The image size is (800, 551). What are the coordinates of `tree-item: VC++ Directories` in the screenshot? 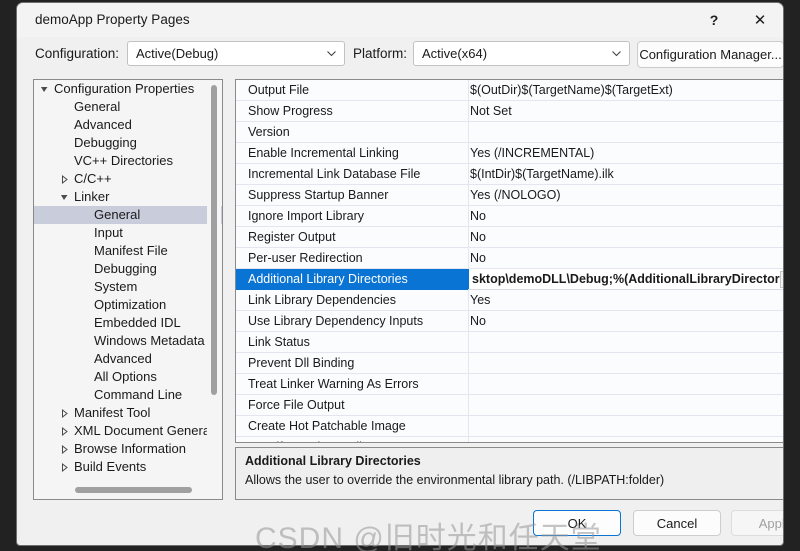 It's located at (128, 161).